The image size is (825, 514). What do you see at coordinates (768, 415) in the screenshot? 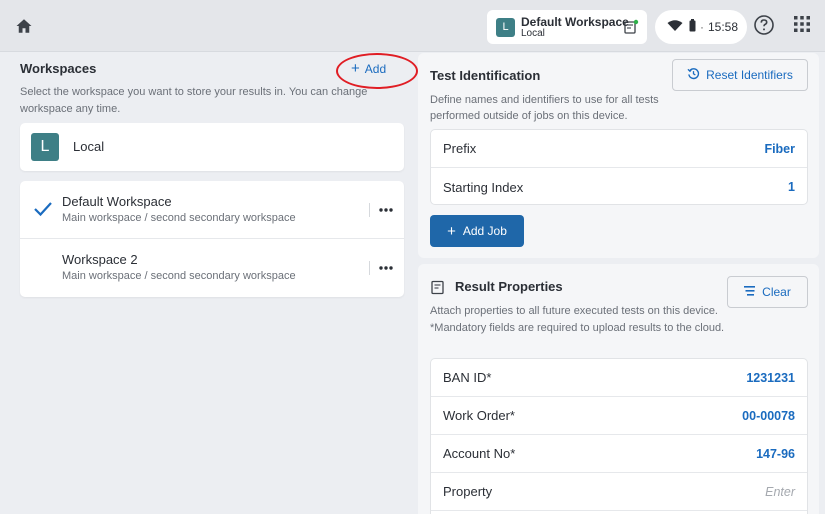
I see `work-order-value: 00-00078` at bounding box center [768, 415].